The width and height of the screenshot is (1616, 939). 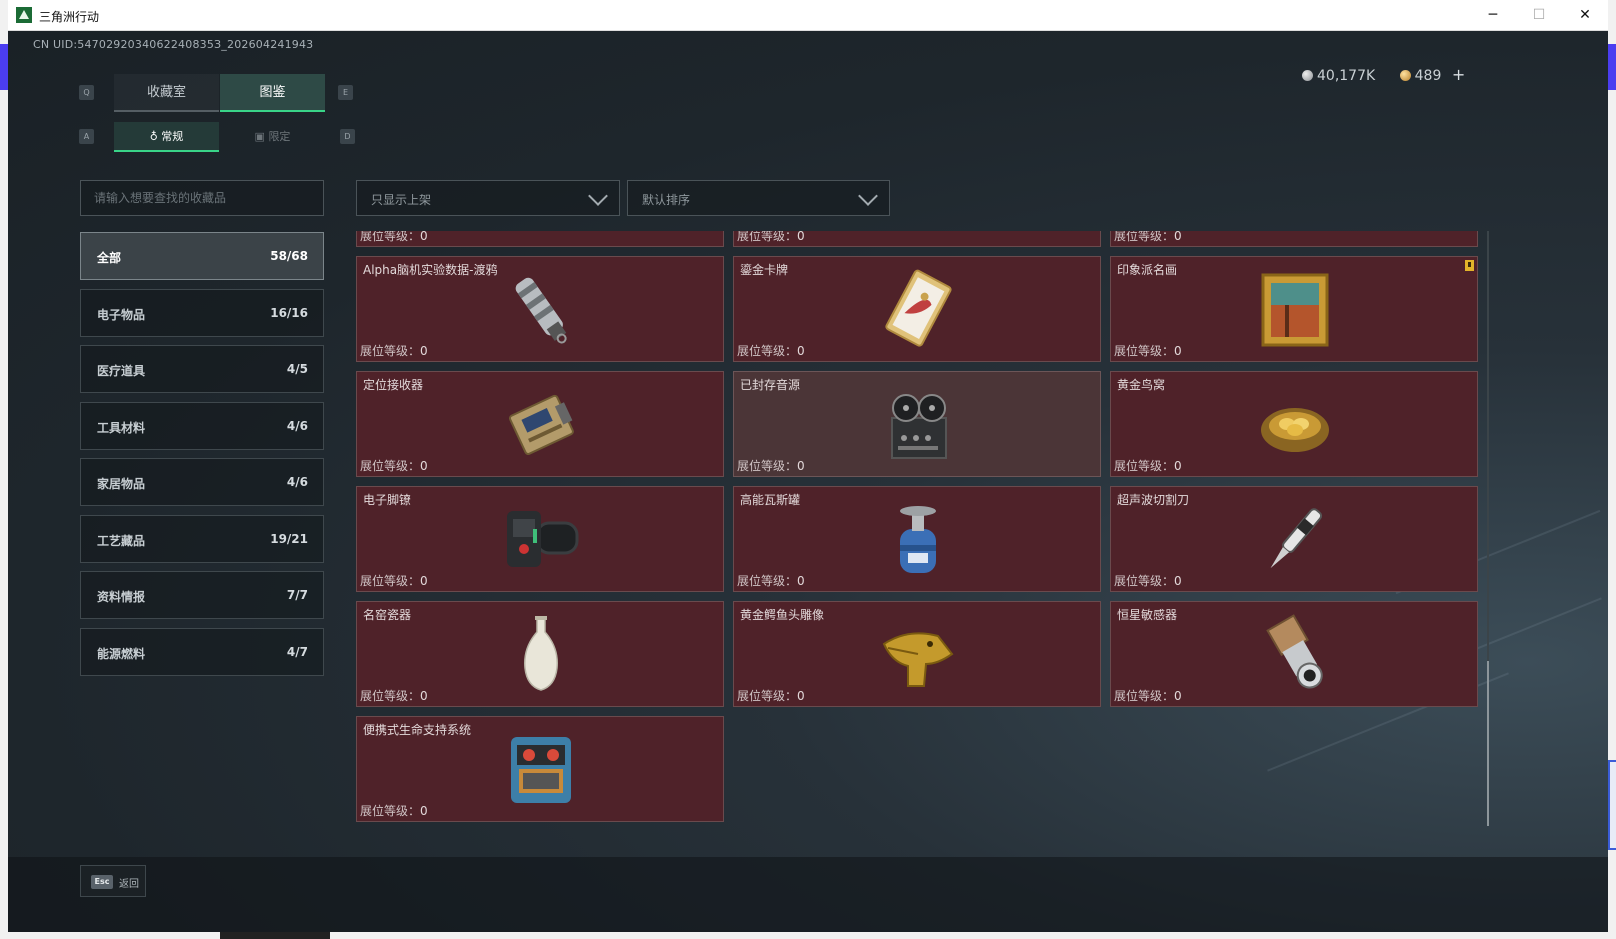 I want to click on limited-icon: ▣, so click(x=261, y=136).